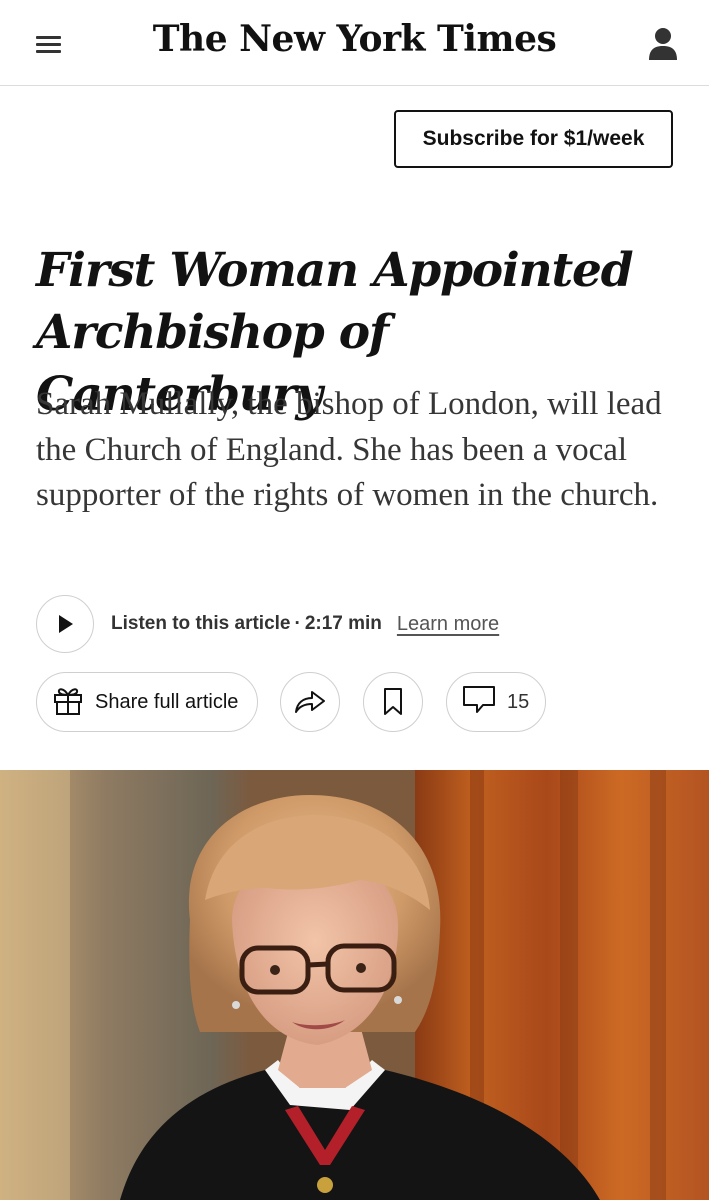  I want to click on share-full-article-button: Share full article, so click(147, 702).